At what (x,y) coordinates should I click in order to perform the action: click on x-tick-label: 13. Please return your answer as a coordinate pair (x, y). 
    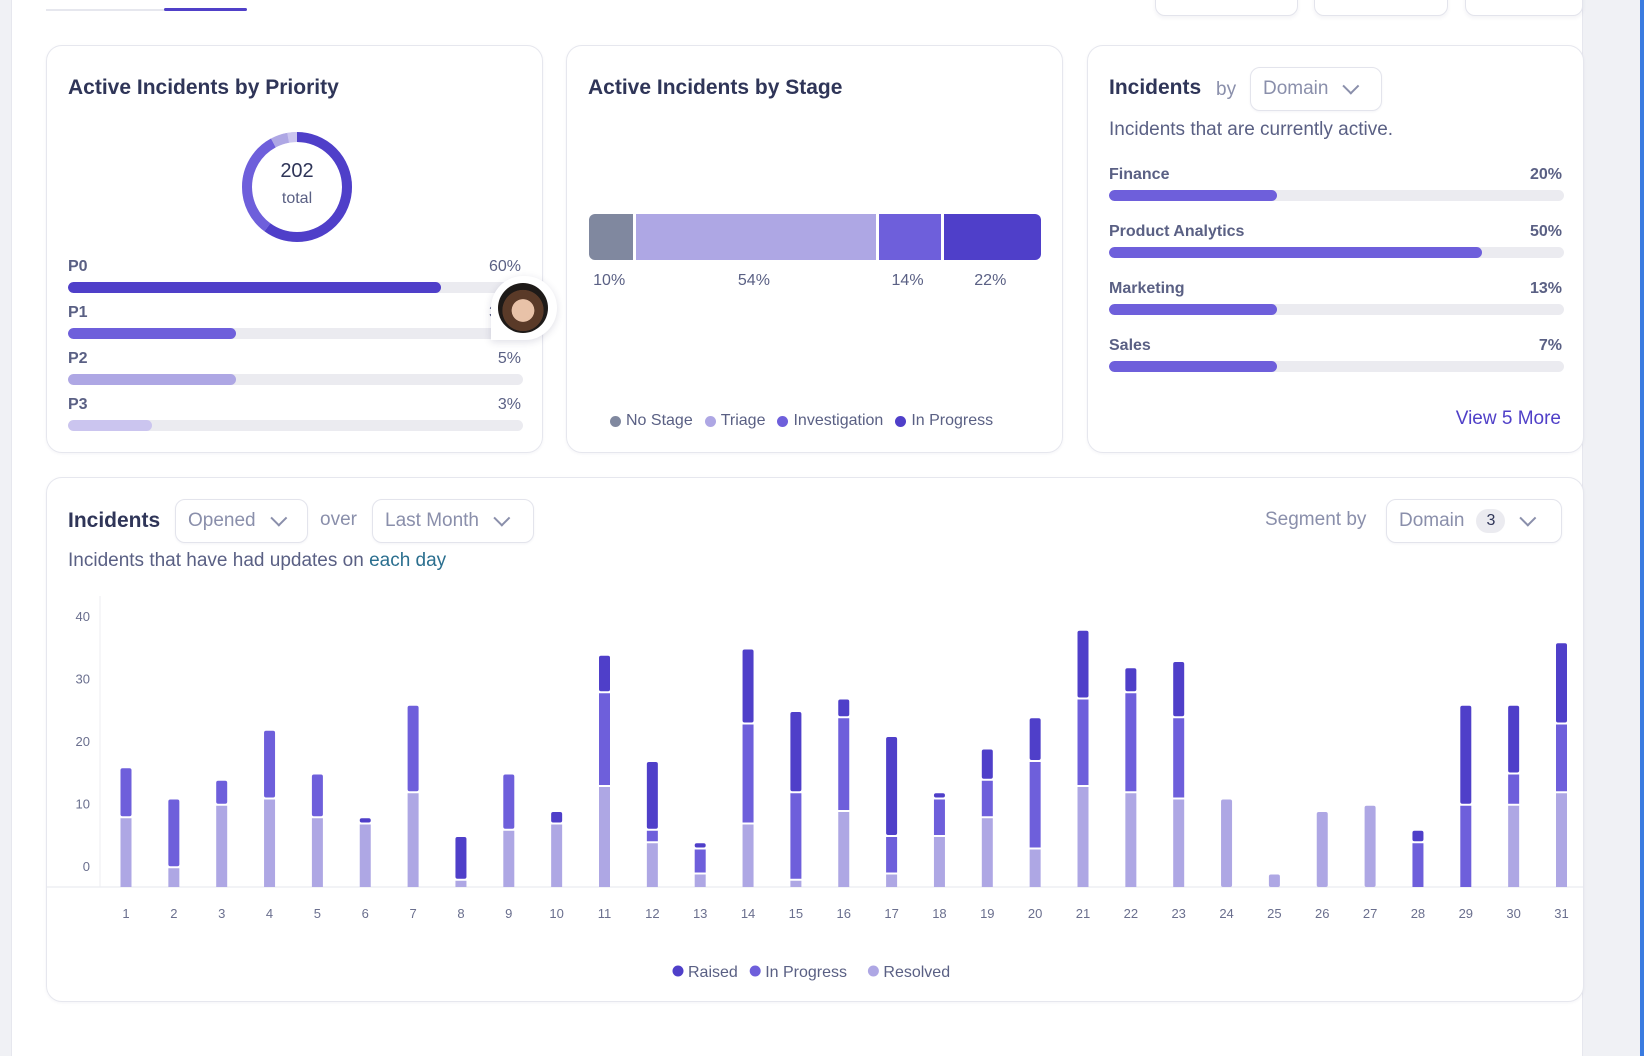
    Looking at the image, I should click on (700, 913).